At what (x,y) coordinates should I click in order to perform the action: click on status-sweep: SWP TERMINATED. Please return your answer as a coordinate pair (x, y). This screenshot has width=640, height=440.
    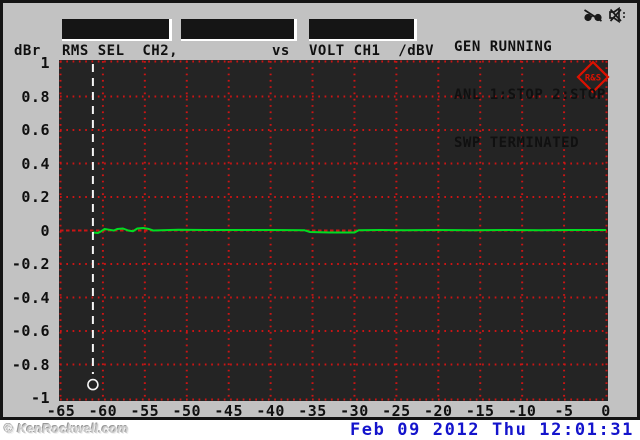
    Looking at the image, I should click on (517, 143).